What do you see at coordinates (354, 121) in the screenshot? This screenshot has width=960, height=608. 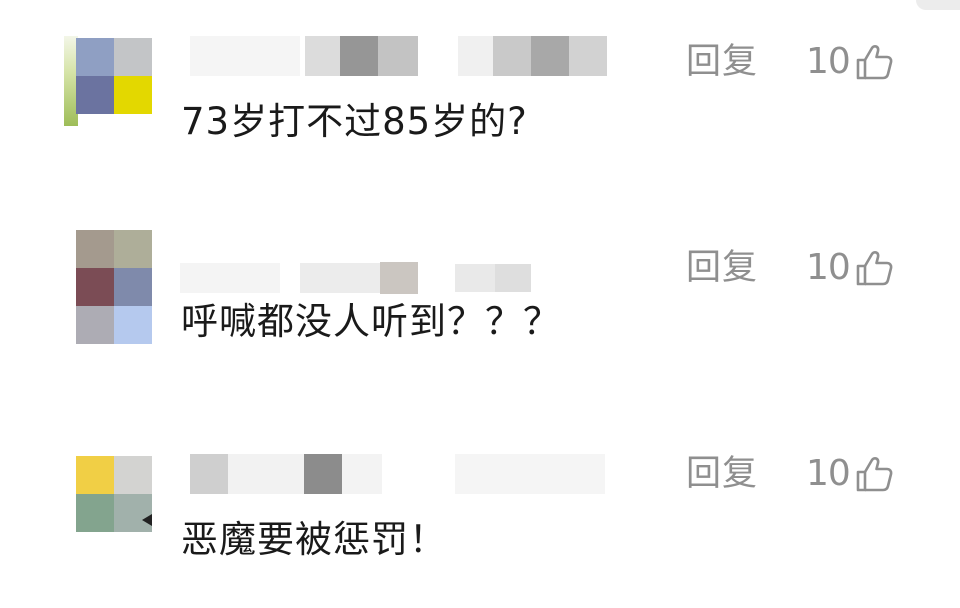 I see `comment-text: 73岁打不过85岁的?` at bounding box center [354, 121].